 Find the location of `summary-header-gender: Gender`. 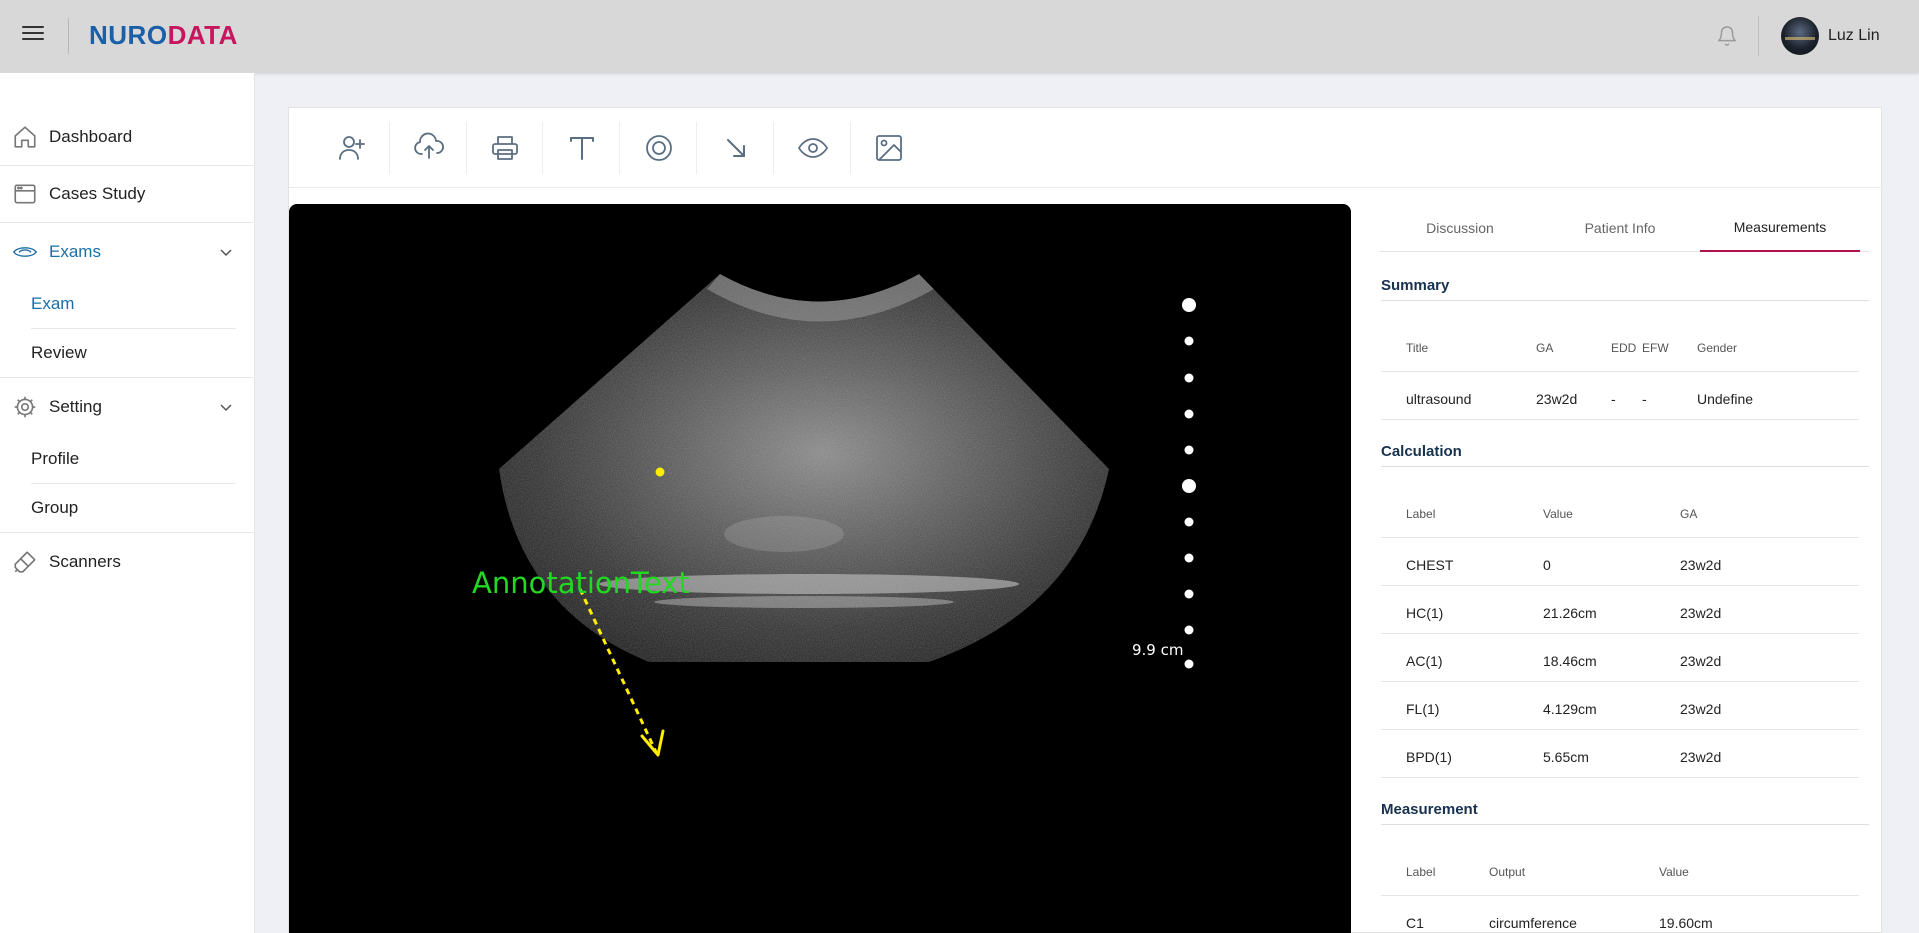

summary-header-gender: Gender is located at coordinates (1717, 348).